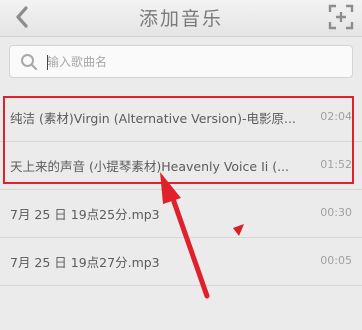 Image resolution: width=362 pixels, height=330 pixels. I want to click on search-icon, so click(29, 62).